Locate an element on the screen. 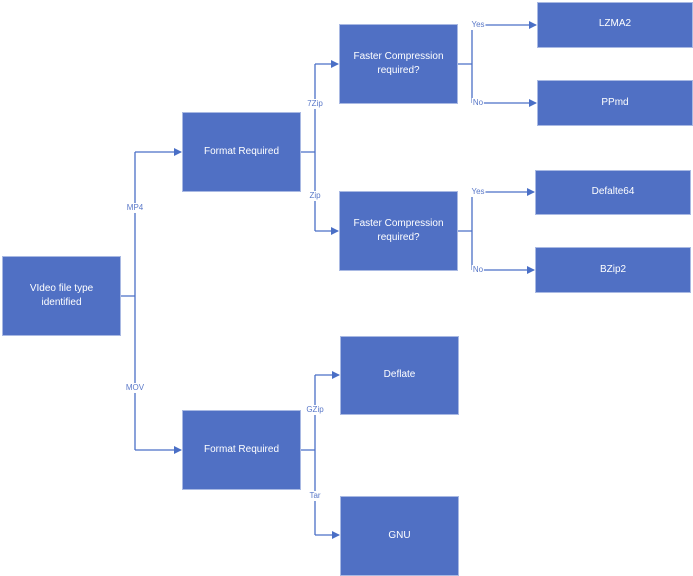 Image resolution: width=693 pixels, height=576 pixels. connector-video-trunk is located at coordinates (128, 301).